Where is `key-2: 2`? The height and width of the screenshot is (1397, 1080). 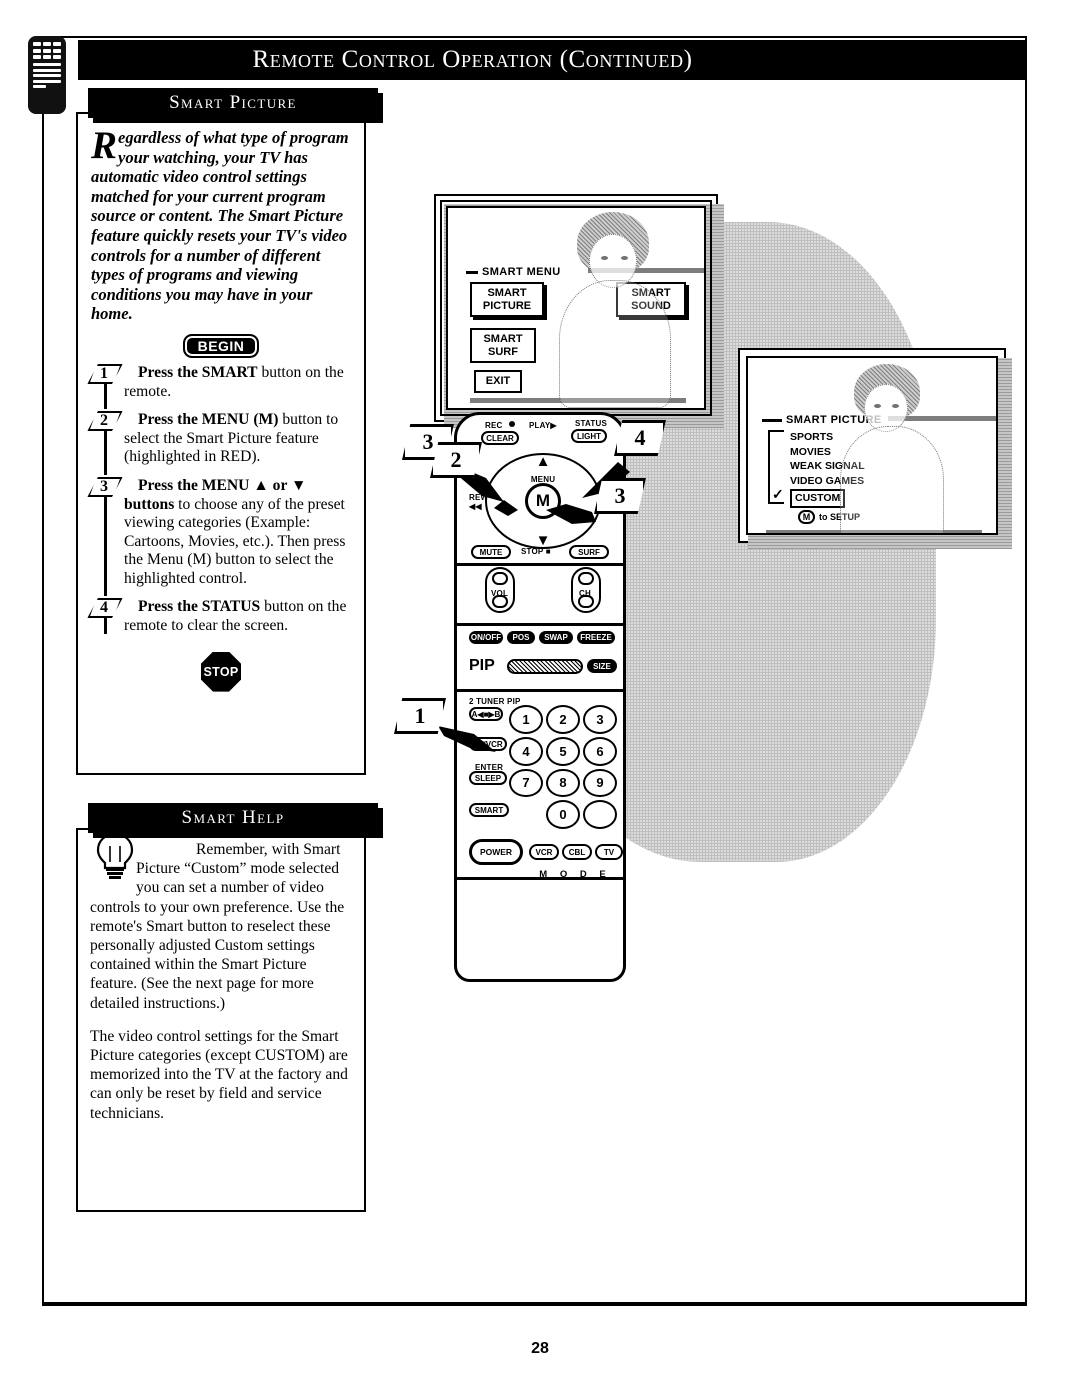
key-2: 2 is located at coordinates (563, 719).